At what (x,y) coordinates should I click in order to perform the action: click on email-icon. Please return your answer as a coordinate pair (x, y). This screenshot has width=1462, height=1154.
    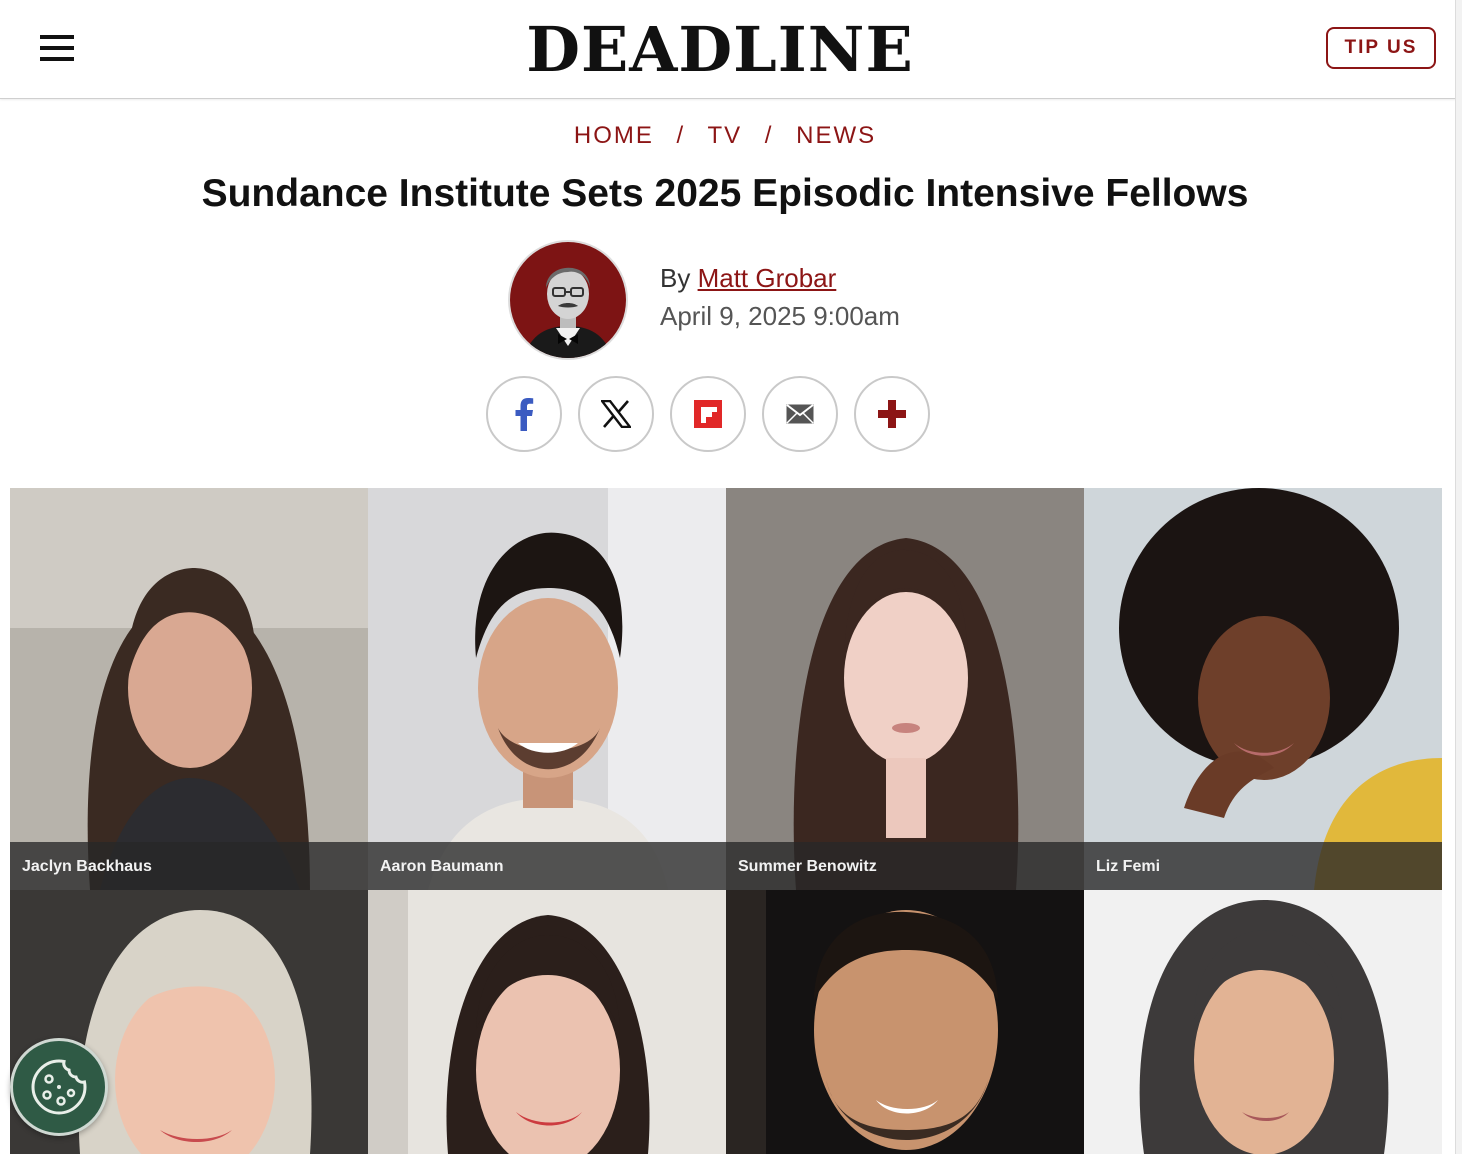
    Looking at the image, I should click on (800, 414).